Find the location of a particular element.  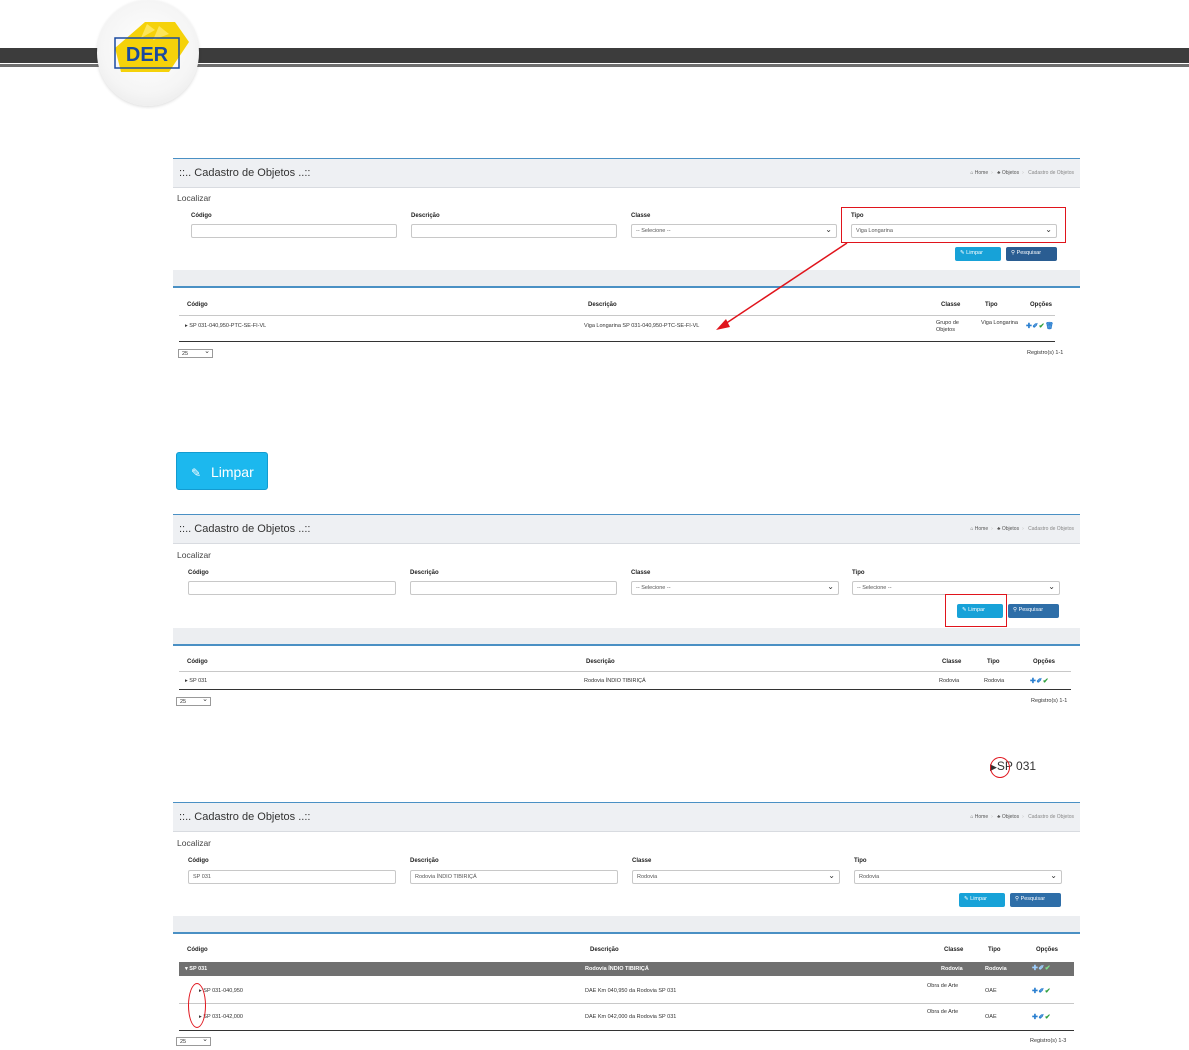

row-codigo: ▾ SP 031 is located at coordinates (196, 969).